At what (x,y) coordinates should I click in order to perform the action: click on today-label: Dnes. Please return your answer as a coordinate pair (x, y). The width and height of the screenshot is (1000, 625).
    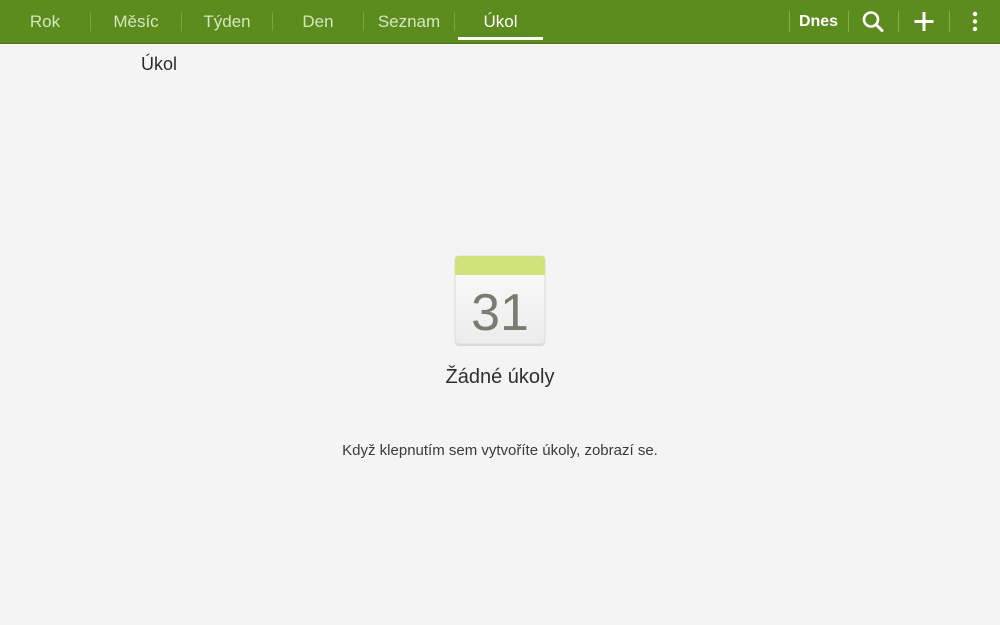
    Looking at the image, I should click on (818, 21).